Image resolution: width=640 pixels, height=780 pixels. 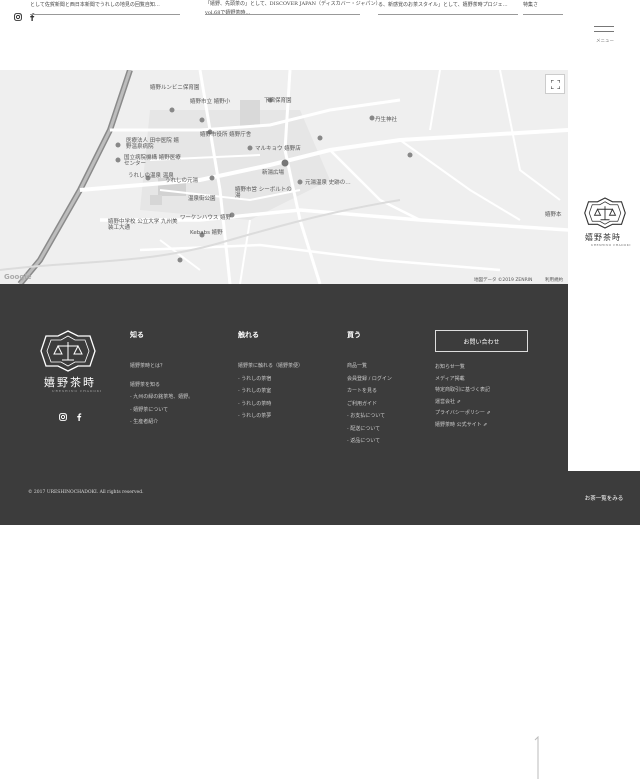 I want to click on map-label: マルキョウ 嬉野店, so click(x=278, y=149).